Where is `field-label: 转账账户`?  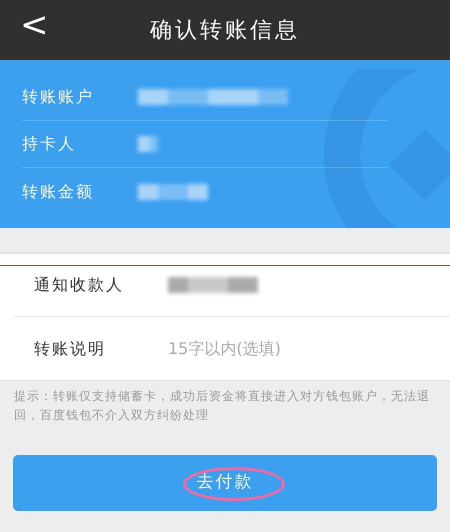
field-label: 转账账户 is located at coordinates (58, 97).